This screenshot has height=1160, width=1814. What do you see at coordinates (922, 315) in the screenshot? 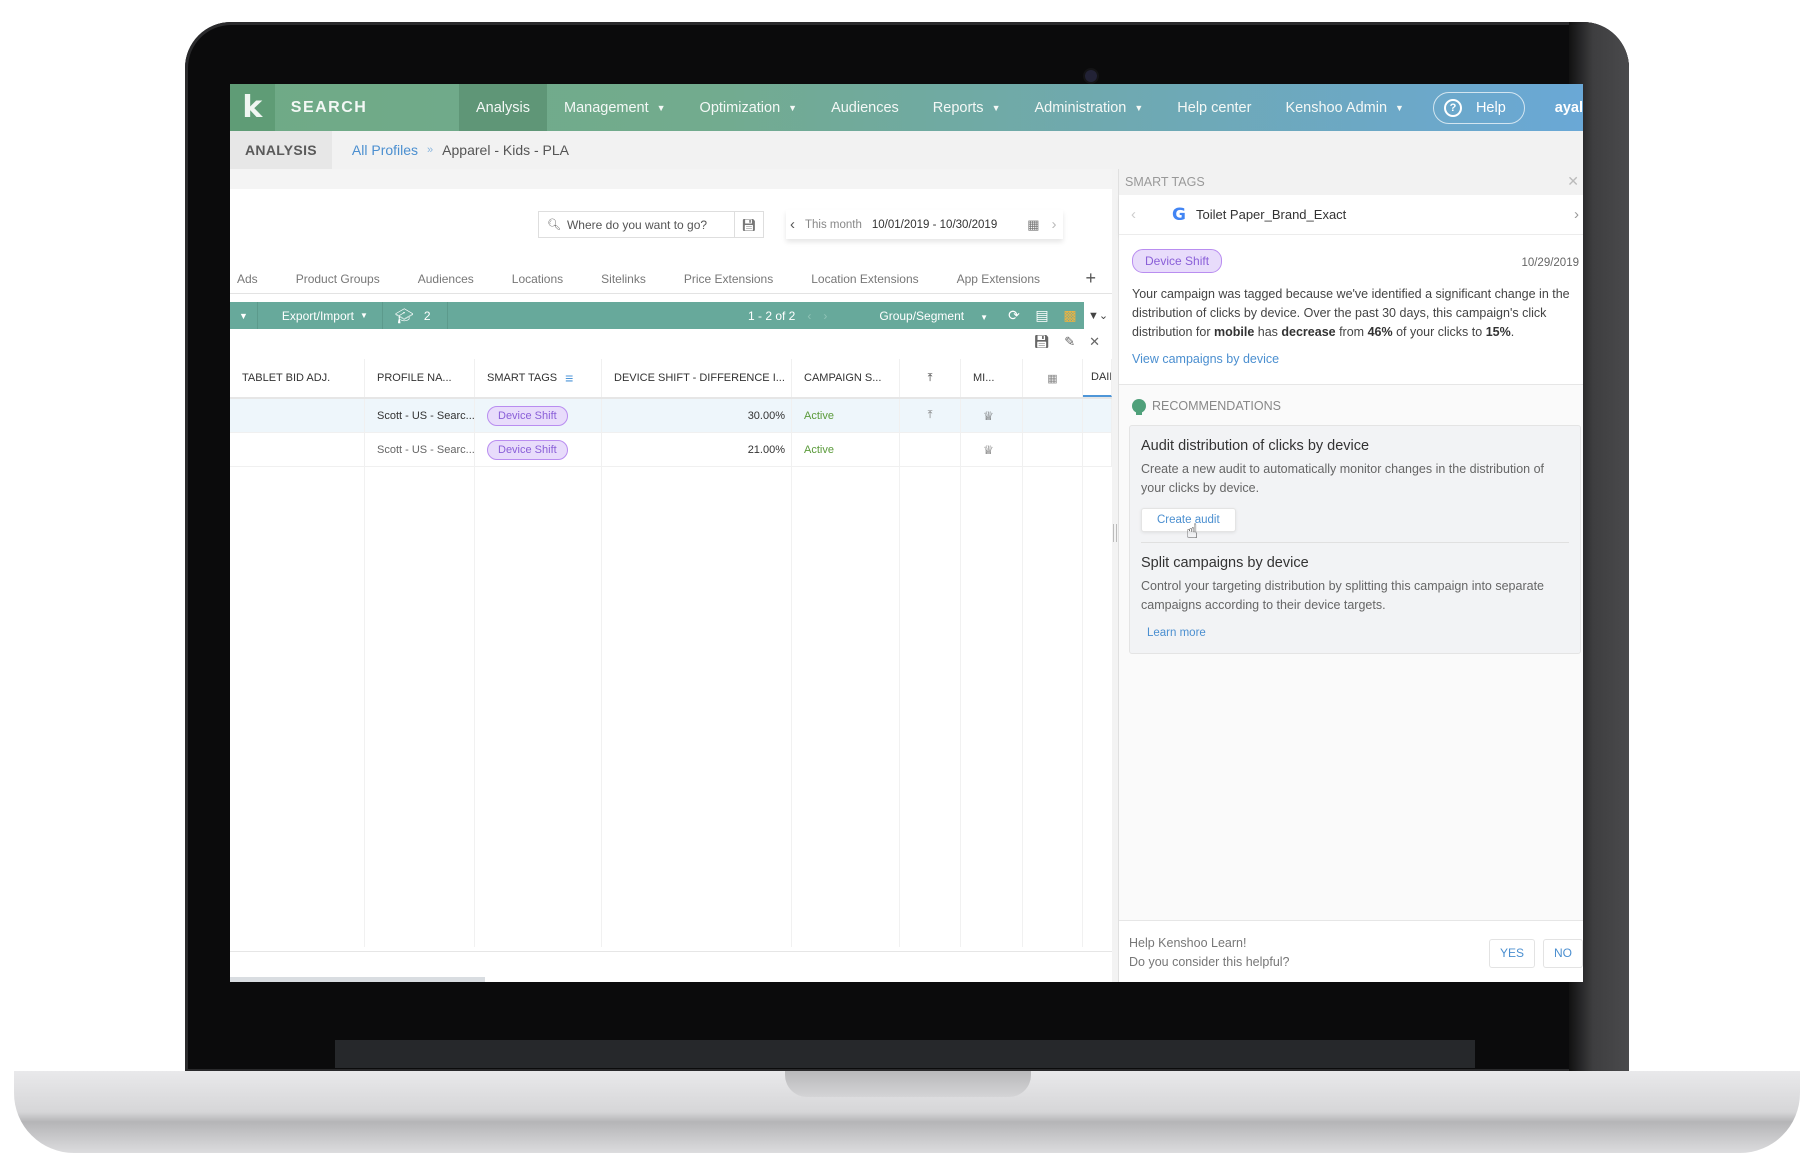
I see `group-segment-label: Group/Segment` at bounding box center [922, 315].